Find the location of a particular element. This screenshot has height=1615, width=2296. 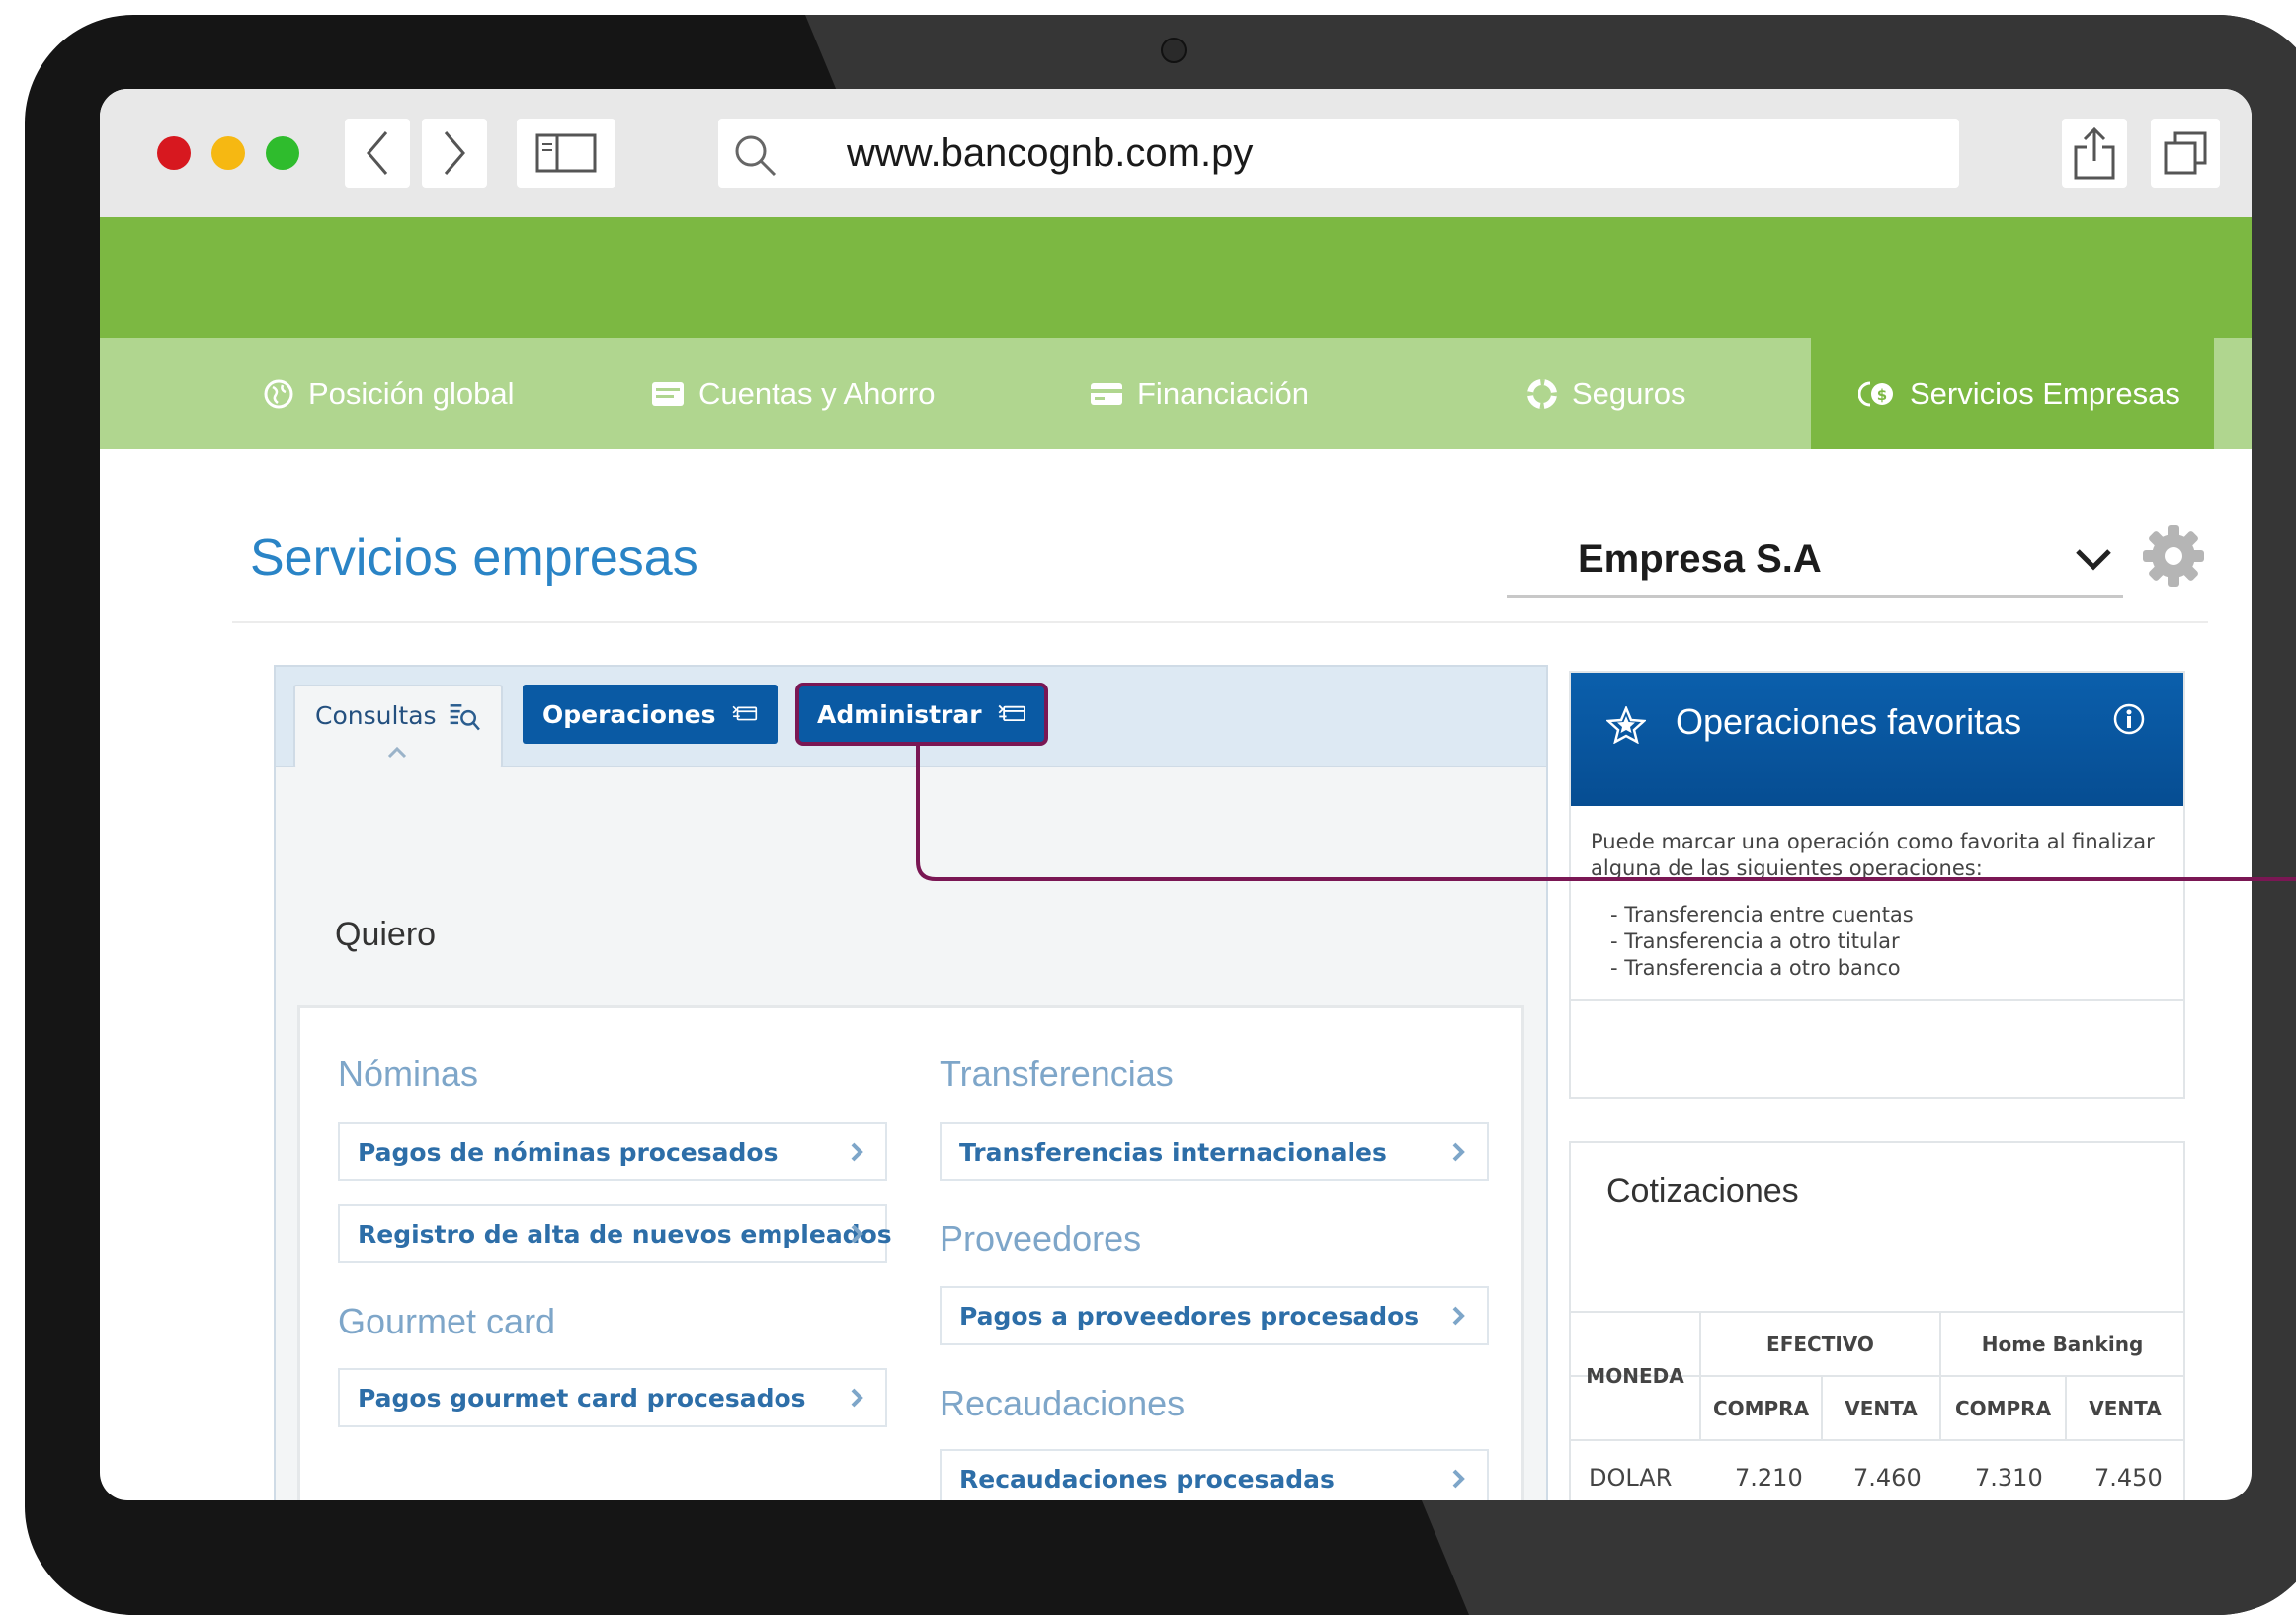

section-title-proveedores: Proveedores is located at coordinates (1041, 1238).